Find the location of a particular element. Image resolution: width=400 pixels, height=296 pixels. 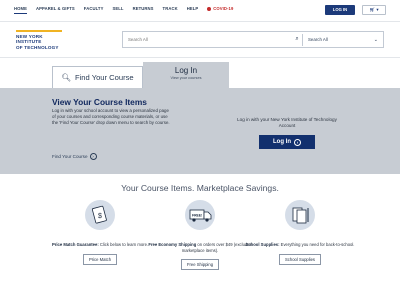

free-shipping-button: Free Shipping is located at coordinates (200, 265).